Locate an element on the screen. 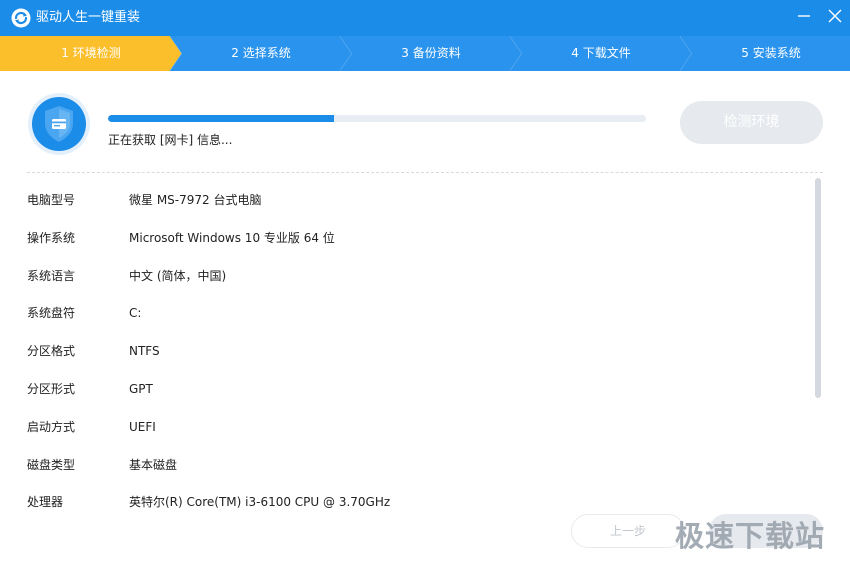 Image resolution: width=850 pixels, height=566 pixels. info-row-partition-format: 分区格式 NTFS is located at coordinates (417, 352).